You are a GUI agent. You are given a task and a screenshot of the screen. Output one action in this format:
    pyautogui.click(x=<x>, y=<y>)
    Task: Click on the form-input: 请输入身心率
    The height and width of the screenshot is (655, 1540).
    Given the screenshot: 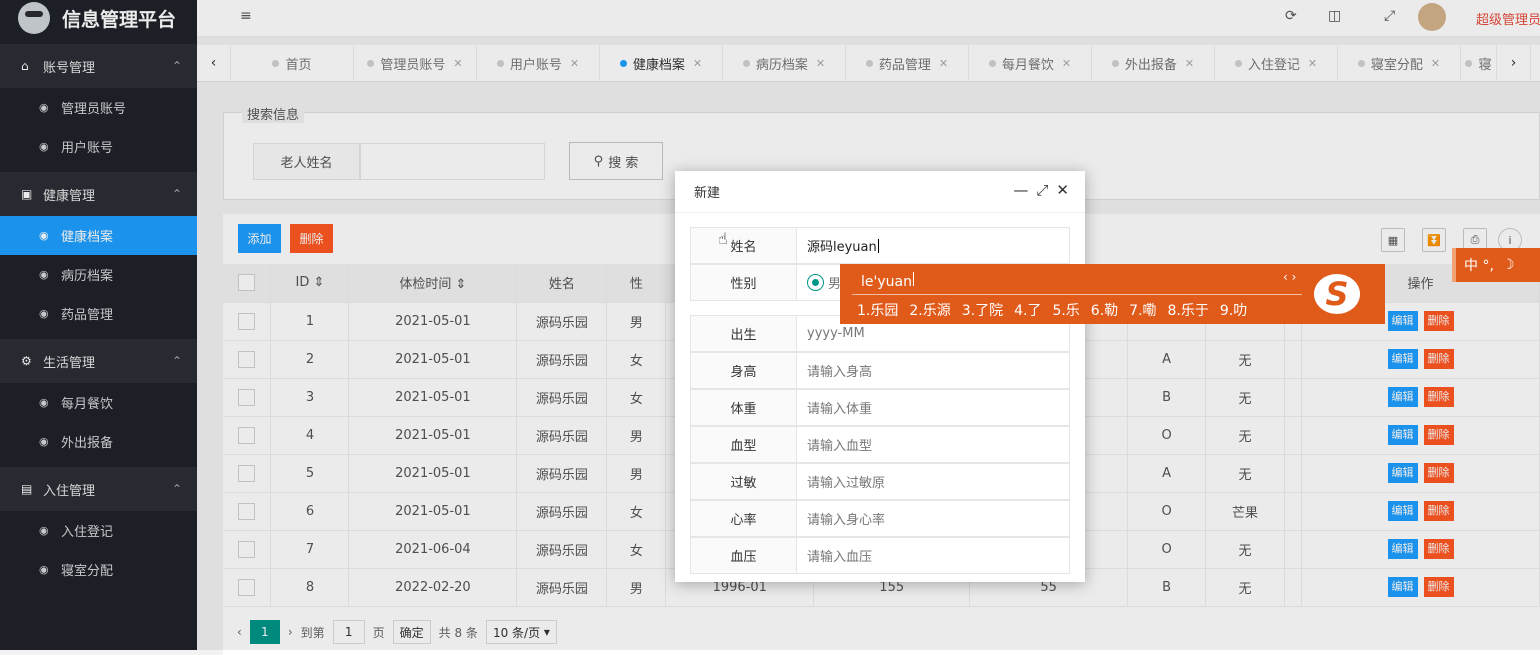 What is the action you would take?
    pyautogui.click(x=933, y=518)
    